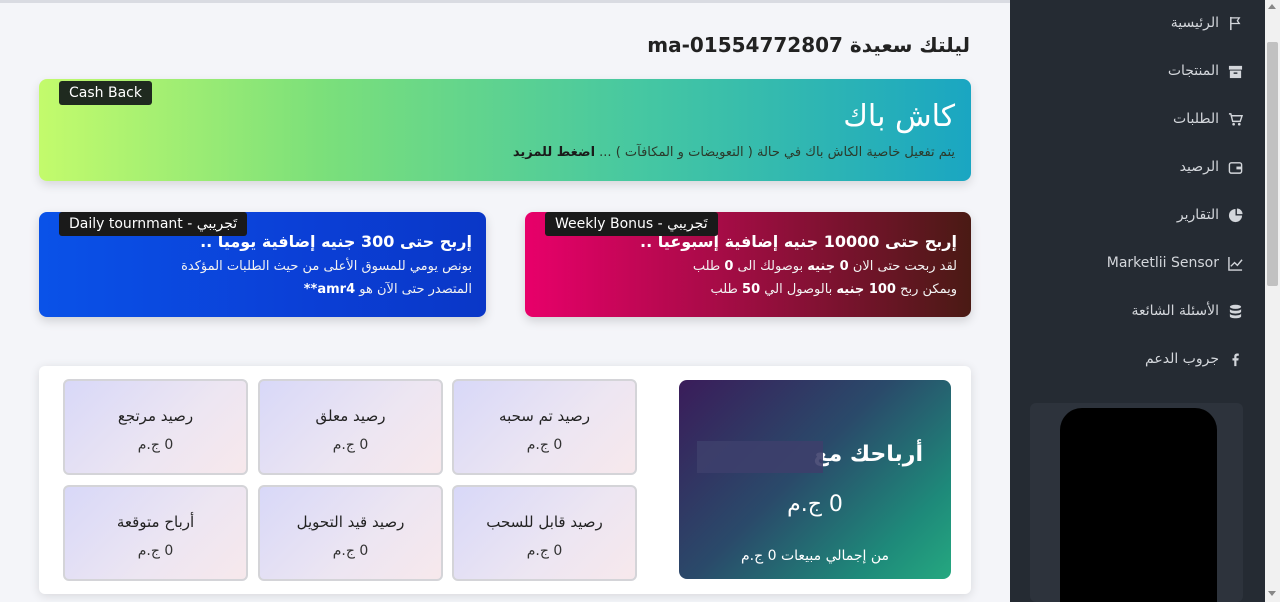  I want to click on sidebar-item-orders: الطلبات, so click(1208, 119).